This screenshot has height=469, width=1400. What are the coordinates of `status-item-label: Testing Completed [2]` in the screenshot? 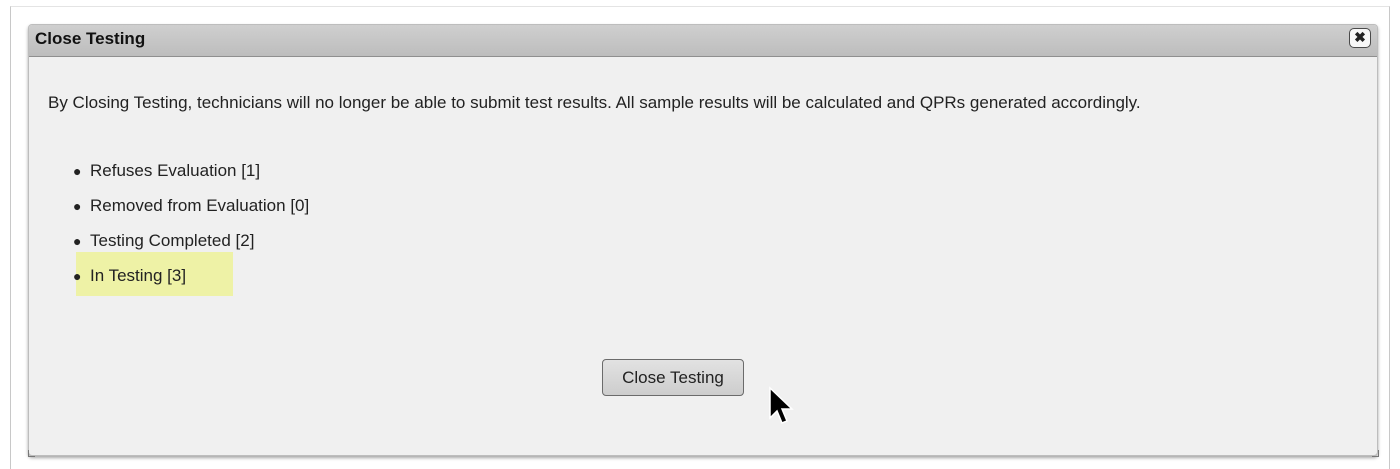 It's located at (172, 240).